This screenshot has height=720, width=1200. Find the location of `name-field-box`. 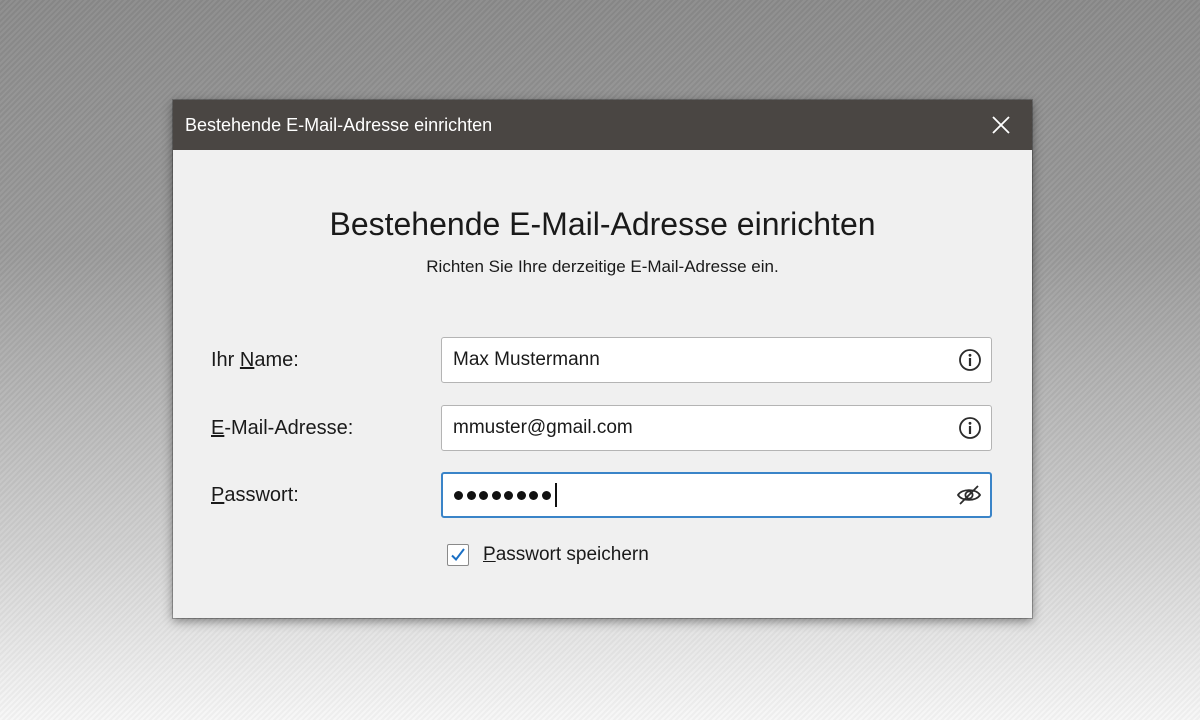

name-field-box is located at coordinates (716, 360).